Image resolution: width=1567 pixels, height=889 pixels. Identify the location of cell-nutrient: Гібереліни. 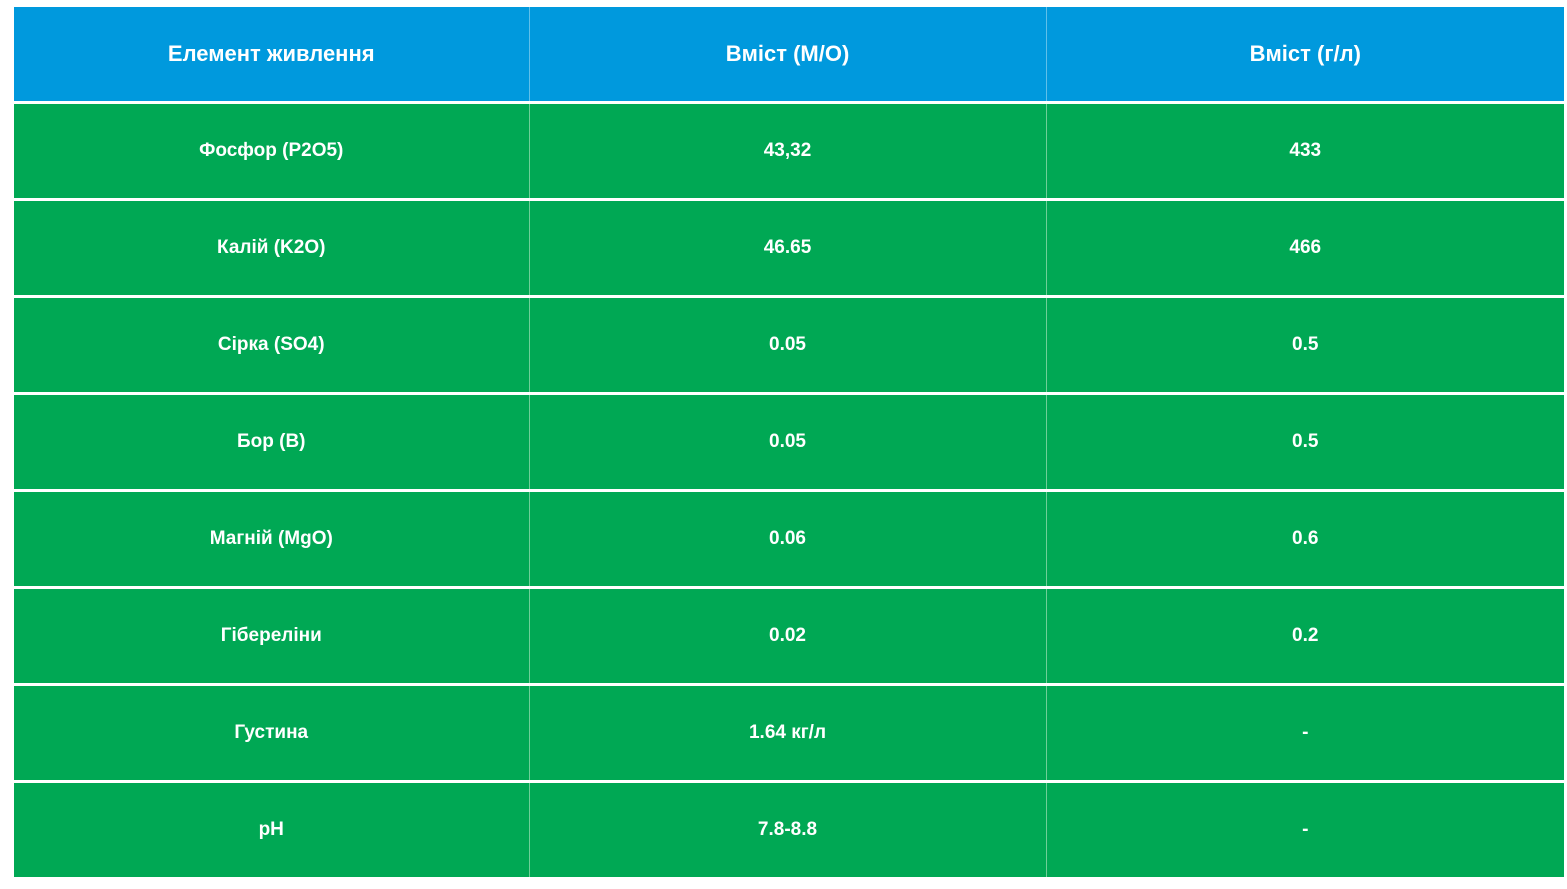
(271, 636).